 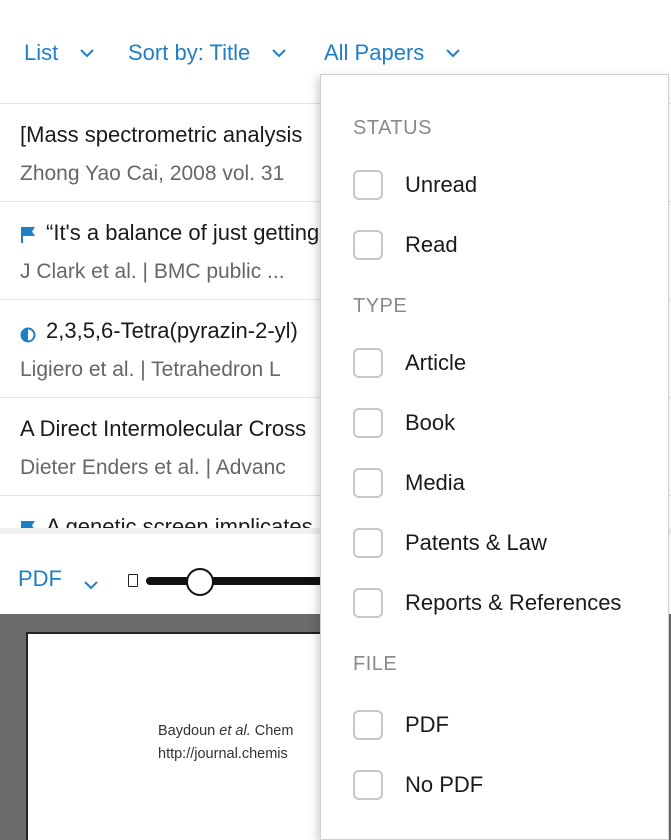 What do you see at coordinates (40, 578) in the screenshot?
I see `pdf-format-label: PDF` at bounding box center [40, 578].